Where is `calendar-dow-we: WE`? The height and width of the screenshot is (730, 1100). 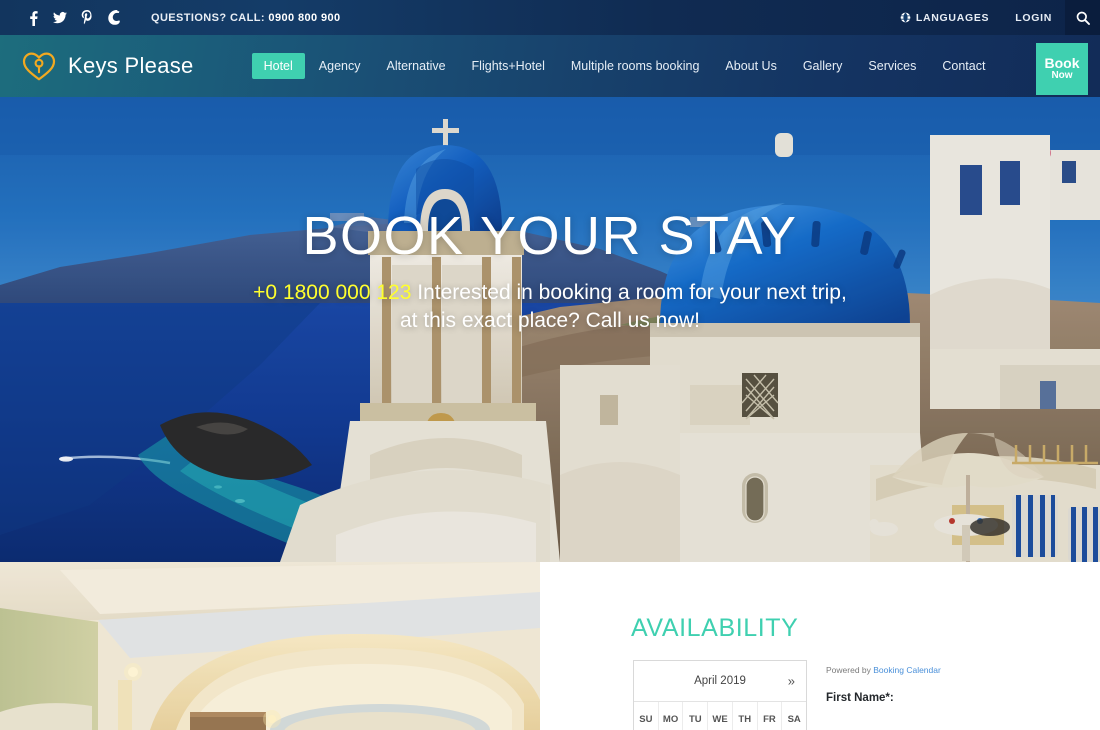 calendar-dow-we: WE is located at coordinates (720, 716).